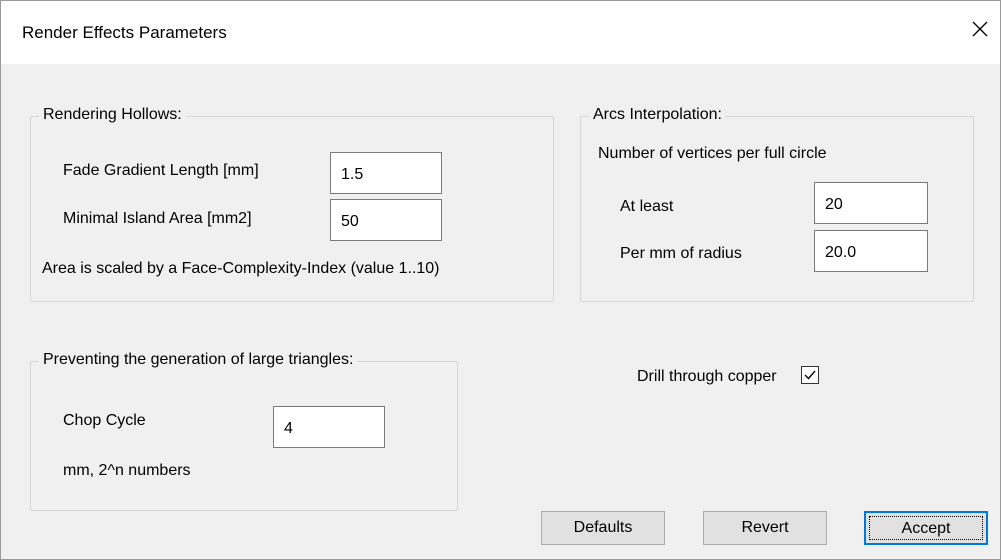 The image size is (1001, 560). I want to click on chop-cycle-note: mm, 2^n numbers, so click(127, 470).